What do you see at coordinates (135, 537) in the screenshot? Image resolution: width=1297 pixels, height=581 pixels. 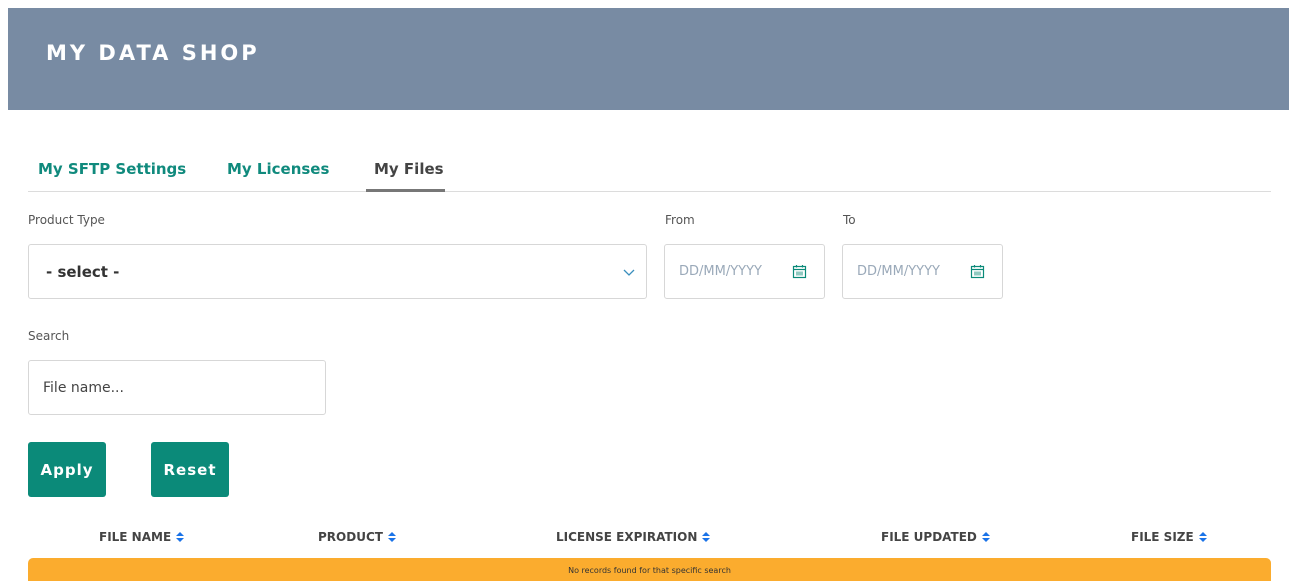 I see `column-header-label: FILE NAME` at bounding box center [135, 537].